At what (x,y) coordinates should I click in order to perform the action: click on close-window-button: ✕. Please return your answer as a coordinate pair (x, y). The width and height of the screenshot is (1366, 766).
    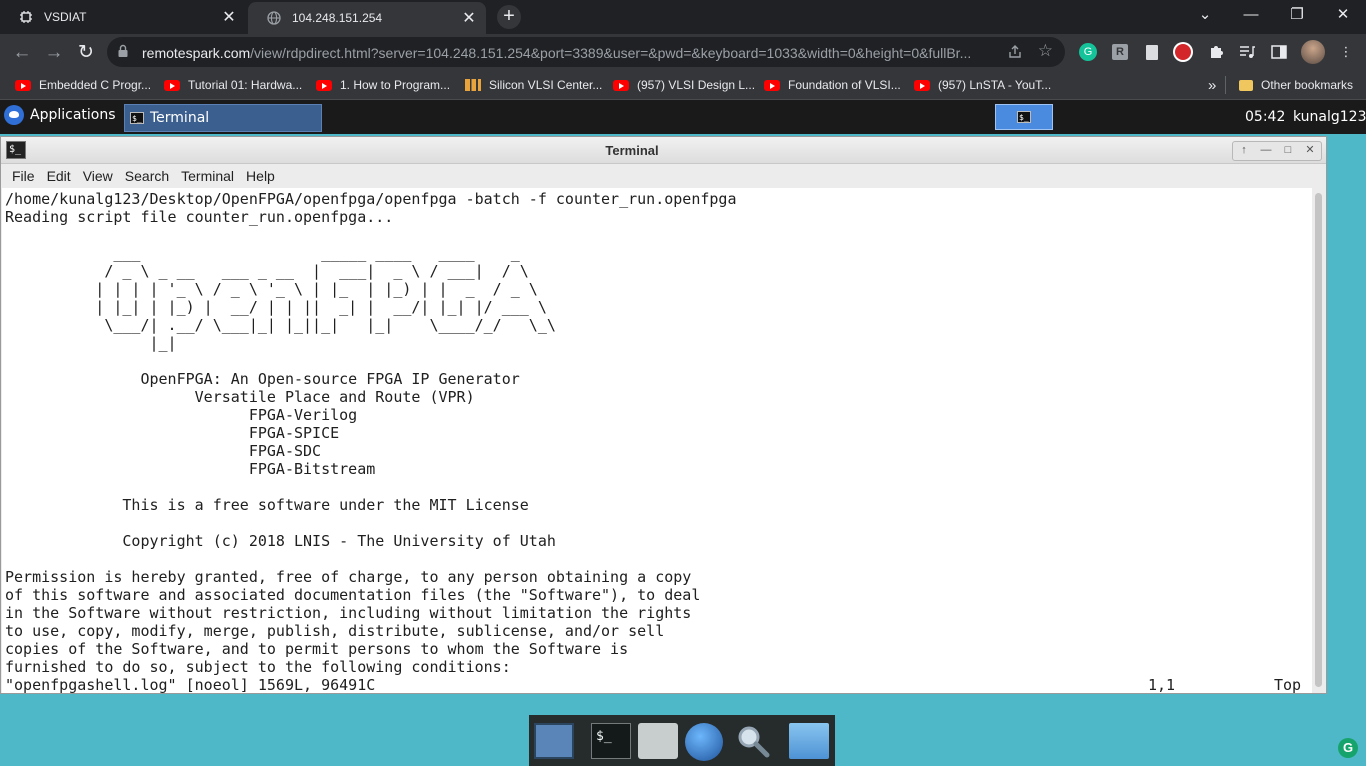
    Looking at the image, I should click on (1343, 15).